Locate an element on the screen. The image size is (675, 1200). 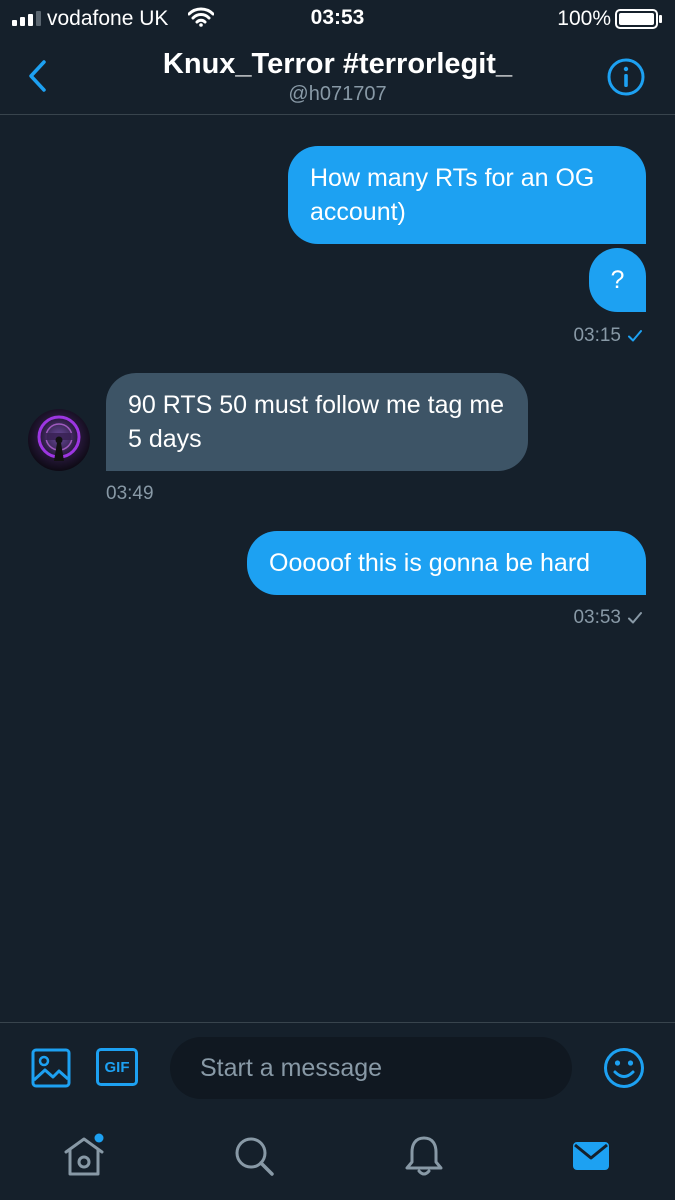
sent-check-icon is located at coordinates (635, 618).